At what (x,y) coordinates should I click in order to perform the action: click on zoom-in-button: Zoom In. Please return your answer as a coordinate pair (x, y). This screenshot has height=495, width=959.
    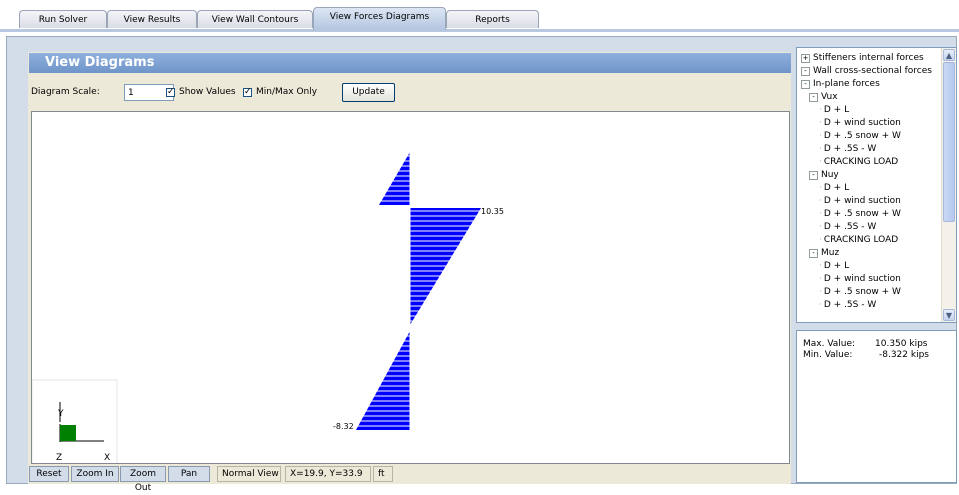
    Looking at the image, I should click on (95, 474).